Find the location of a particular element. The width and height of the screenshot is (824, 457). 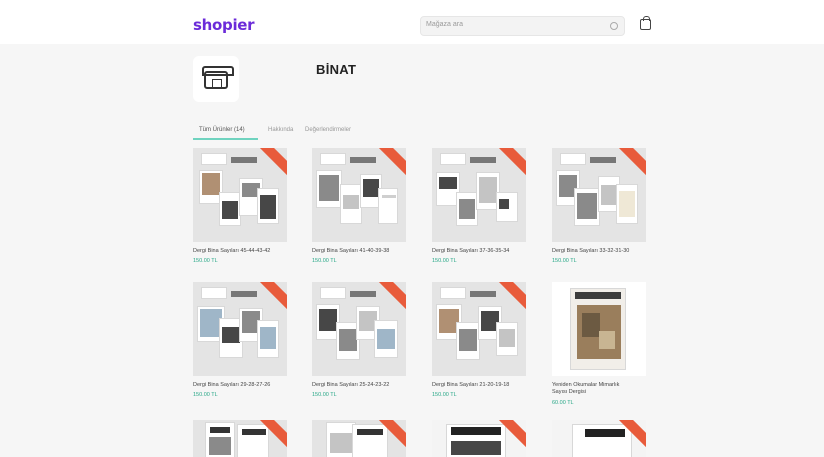

product-title: Yeniden Okumalar Mimarlık Sayısı Dergisi is located at coordinates (587, 389).